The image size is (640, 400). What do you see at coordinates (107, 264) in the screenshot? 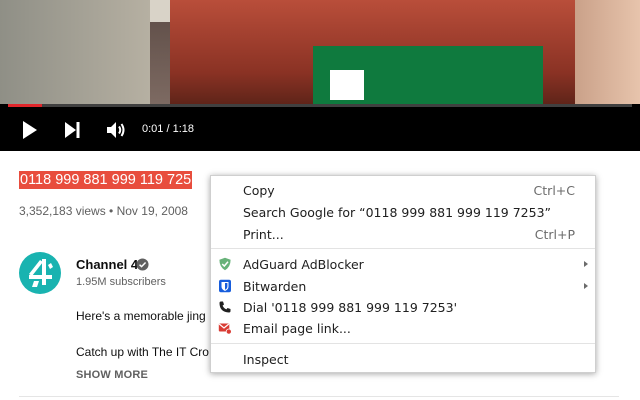
I see `channel-name: Channel 4` at bounding box center [107, 264].